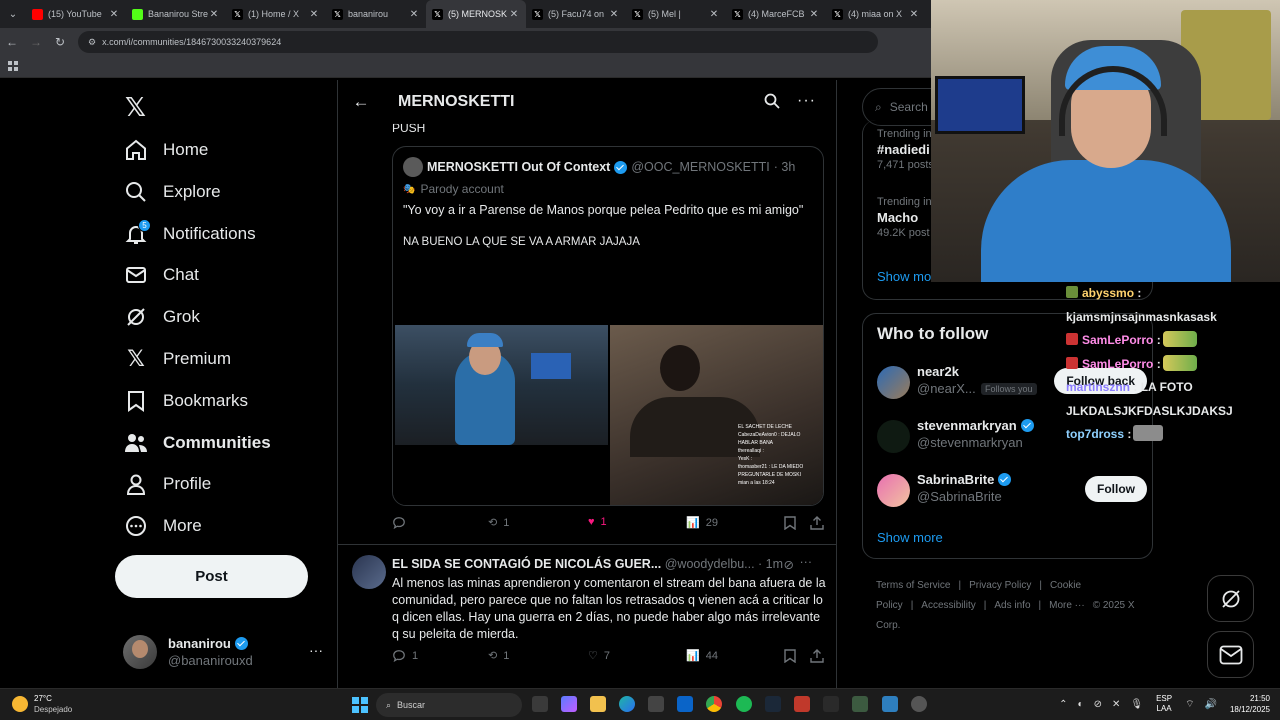 The width and height of the screenshot is (1280, 720). I want to click on tray-app-icon: ◐, so click(1081, 704).